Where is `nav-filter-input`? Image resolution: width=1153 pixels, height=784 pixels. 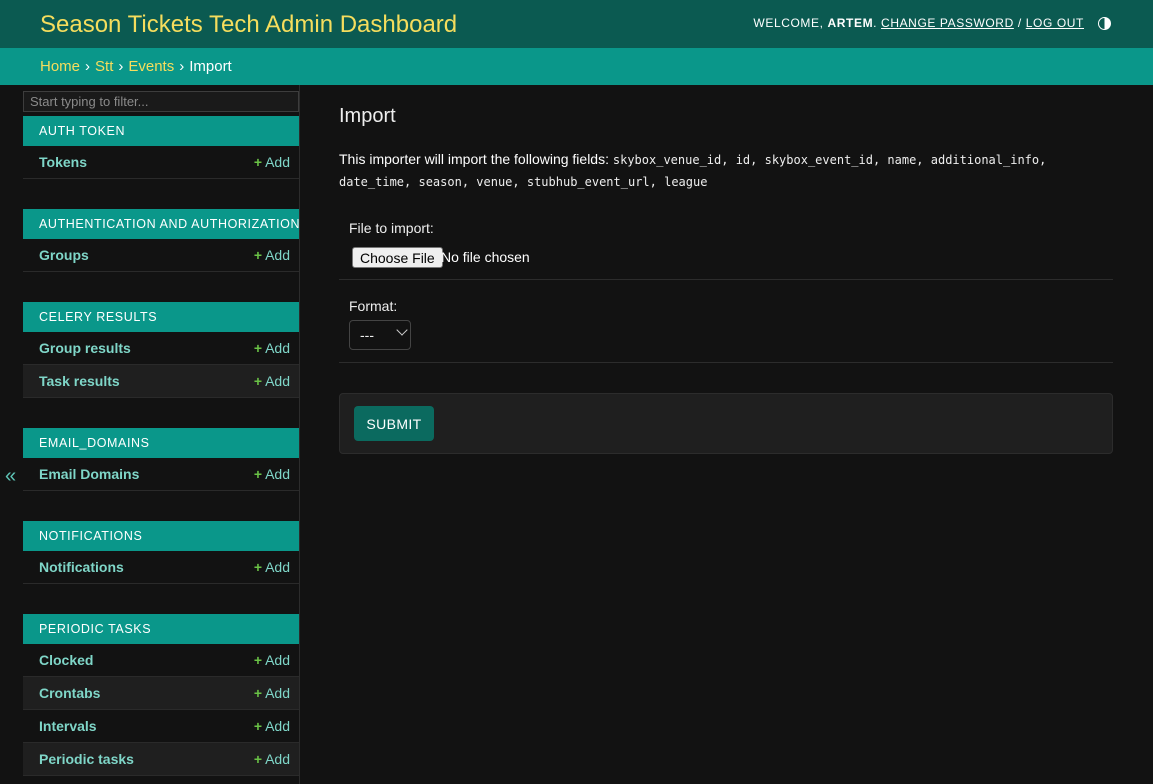
nav-filter-input is located at coordinates (161, 101).